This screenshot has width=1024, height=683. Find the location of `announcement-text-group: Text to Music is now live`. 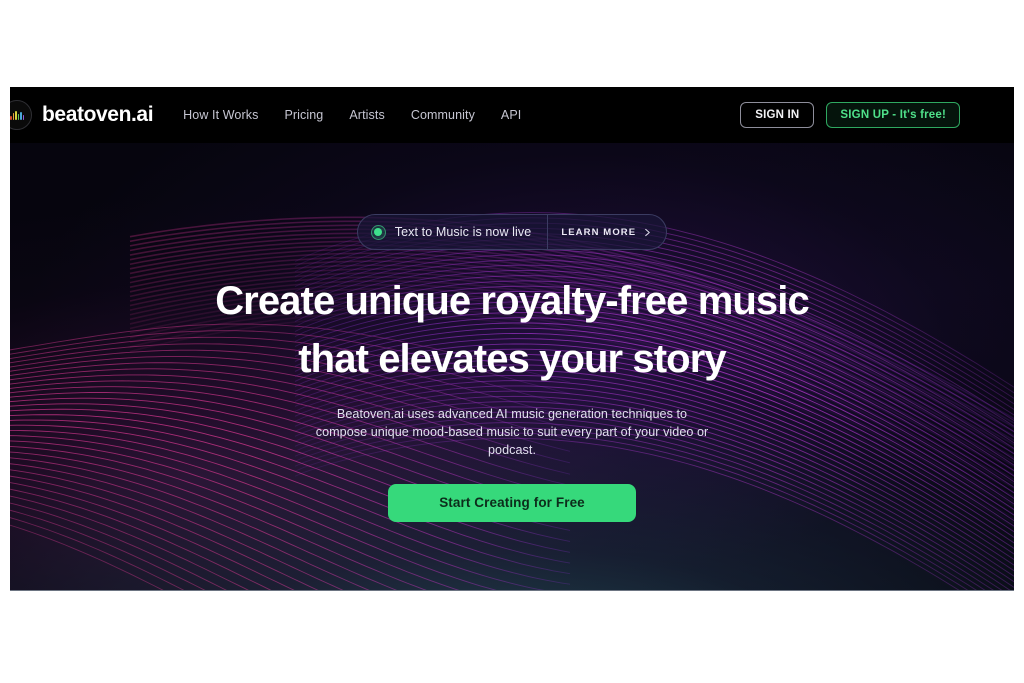

announcement-text-group: Text to Music is now live is located at coordinates (453, 232).